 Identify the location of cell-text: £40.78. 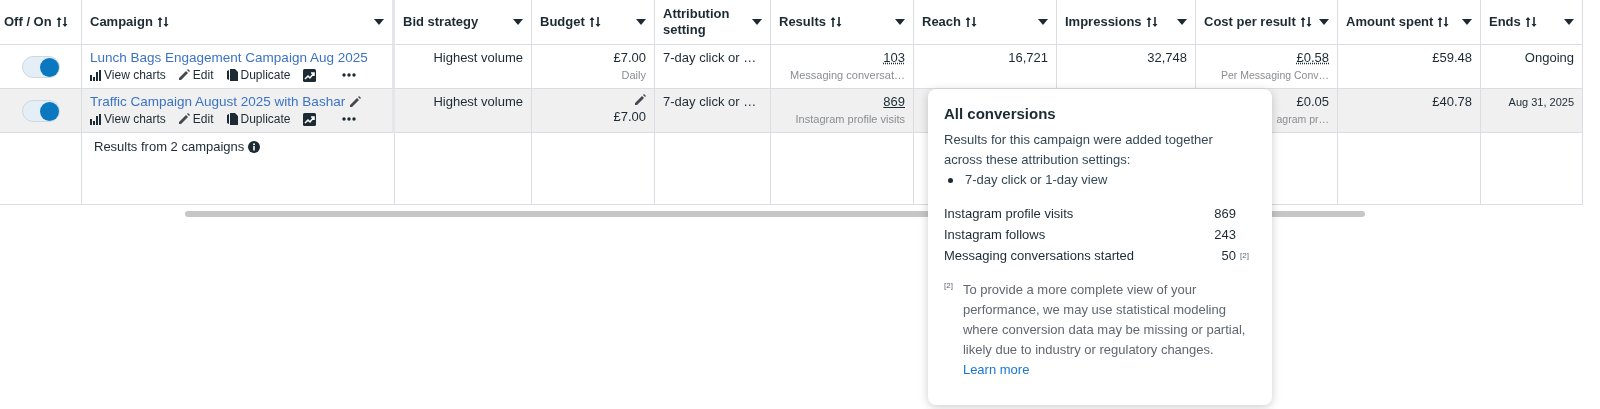
(1452, 102).